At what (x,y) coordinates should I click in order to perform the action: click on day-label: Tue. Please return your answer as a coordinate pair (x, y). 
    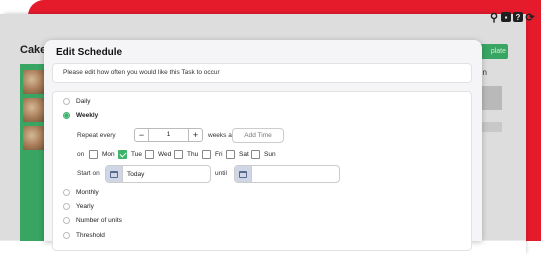
    Looking at the image, I should click on (136, 154).